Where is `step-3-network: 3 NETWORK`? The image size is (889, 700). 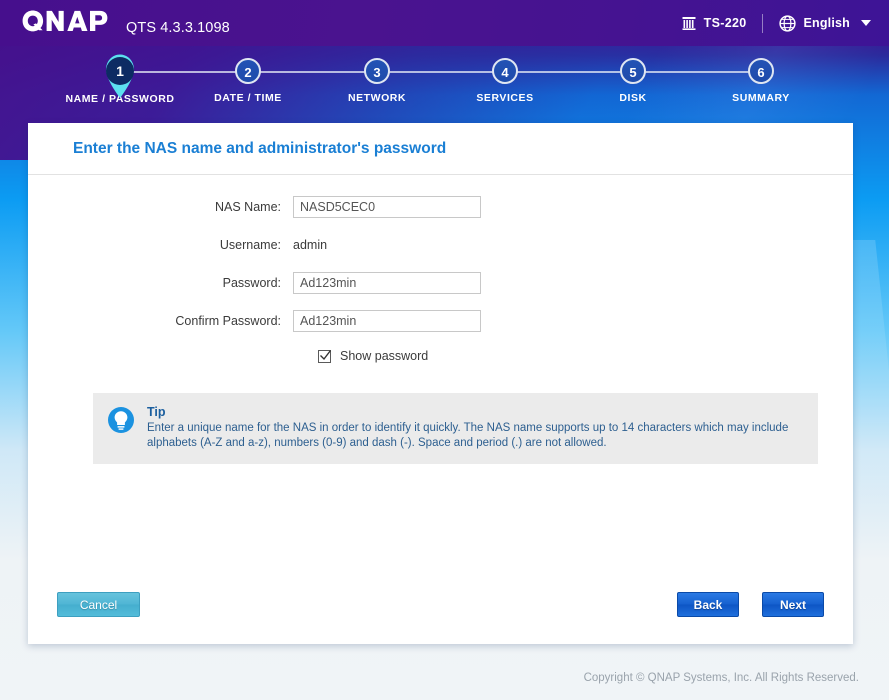
step-3-network: 3 NETWORK is located at coordinates (377, 78).